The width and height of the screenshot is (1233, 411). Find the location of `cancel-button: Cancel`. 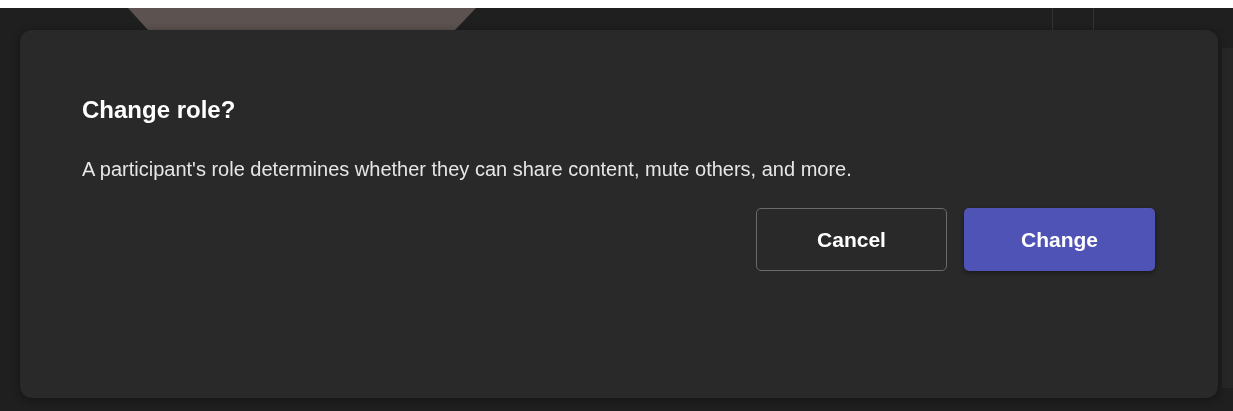

cancel-button: Cancel is located at coordinates (851, 239).